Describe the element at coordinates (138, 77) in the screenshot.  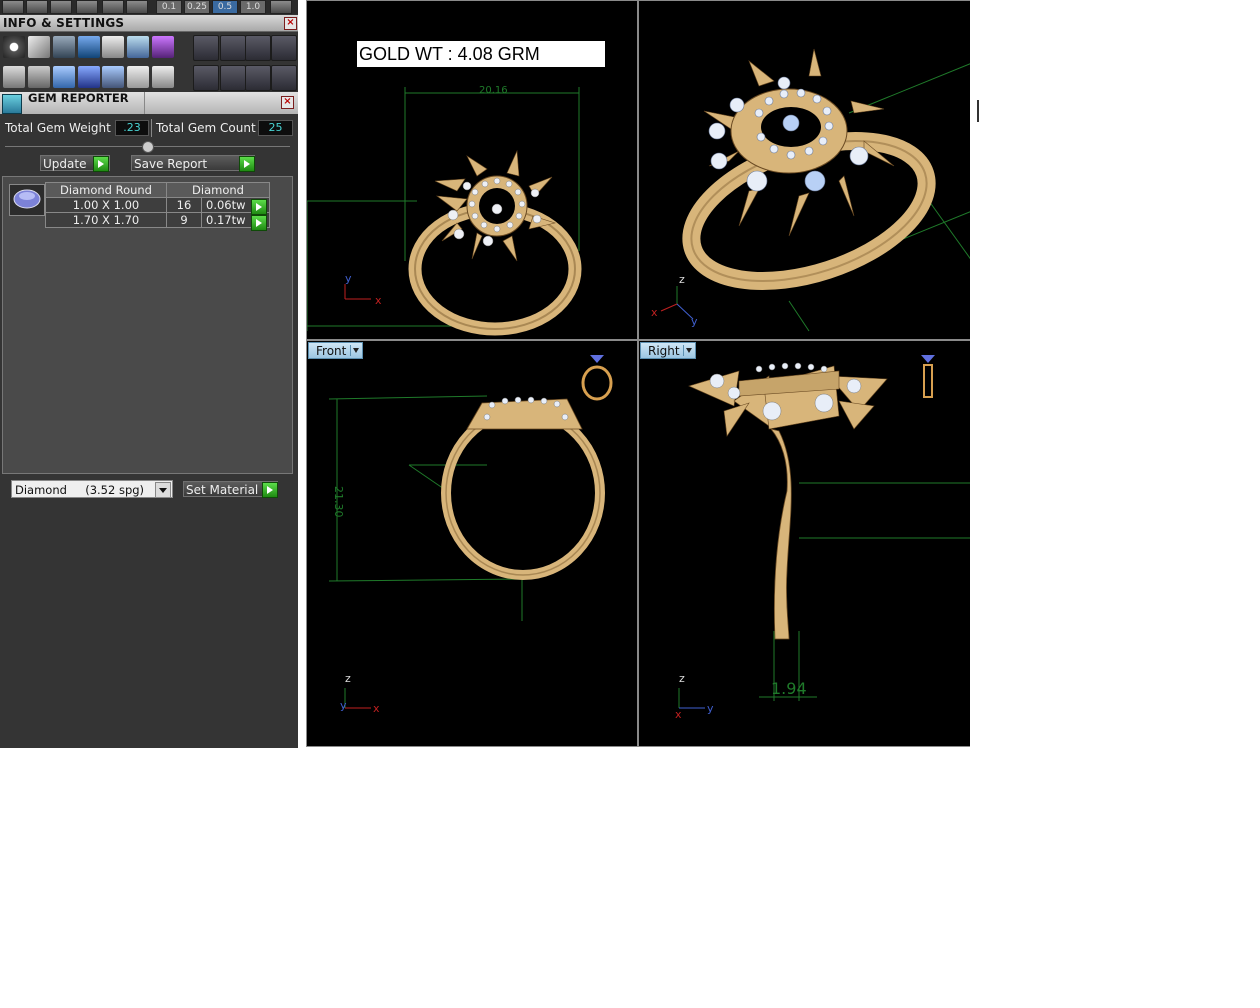
I see `measure-icon` at that location.